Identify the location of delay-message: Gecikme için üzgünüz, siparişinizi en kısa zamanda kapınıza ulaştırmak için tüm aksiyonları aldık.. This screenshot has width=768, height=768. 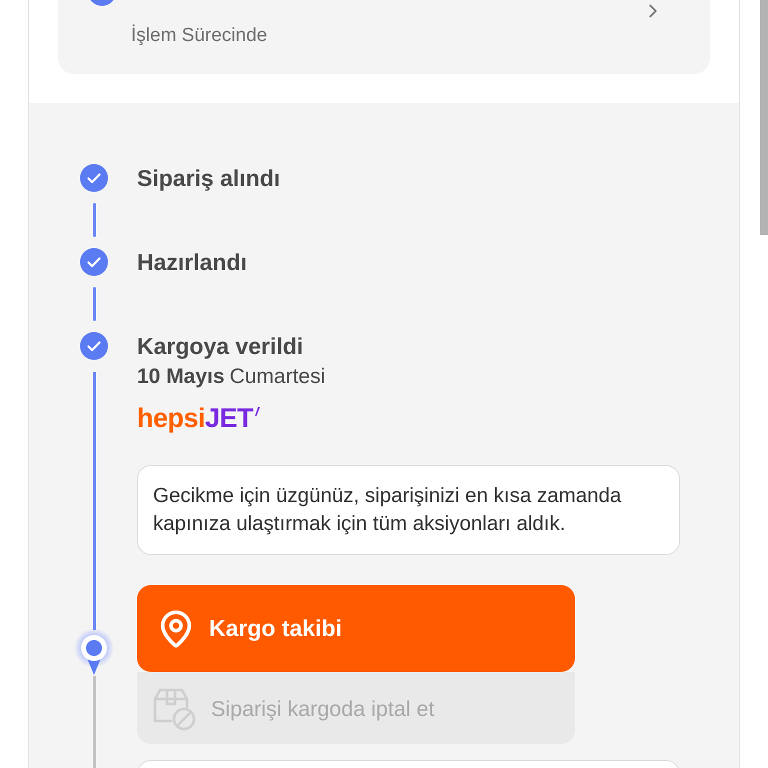
(408, 510).